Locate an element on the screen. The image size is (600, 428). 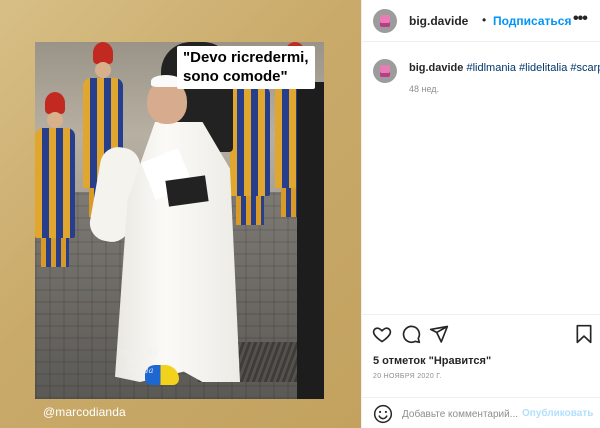
pope-book is located at coordinates (187, 191).